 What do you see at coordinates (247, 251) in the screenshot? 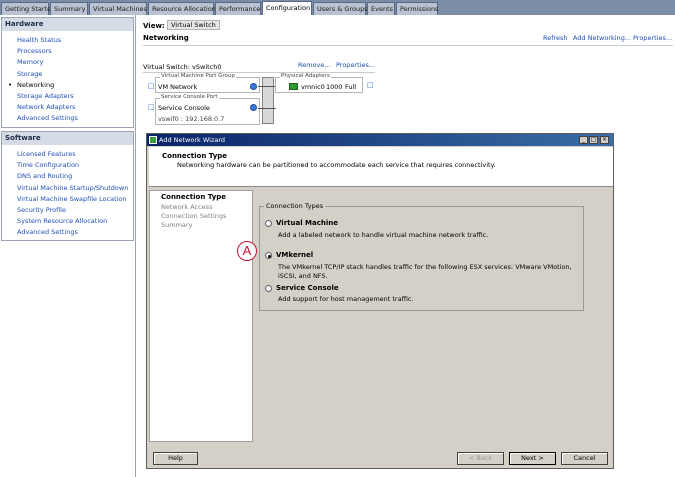
I see `callout-a-marker: A` at bounding box center [247, 251].